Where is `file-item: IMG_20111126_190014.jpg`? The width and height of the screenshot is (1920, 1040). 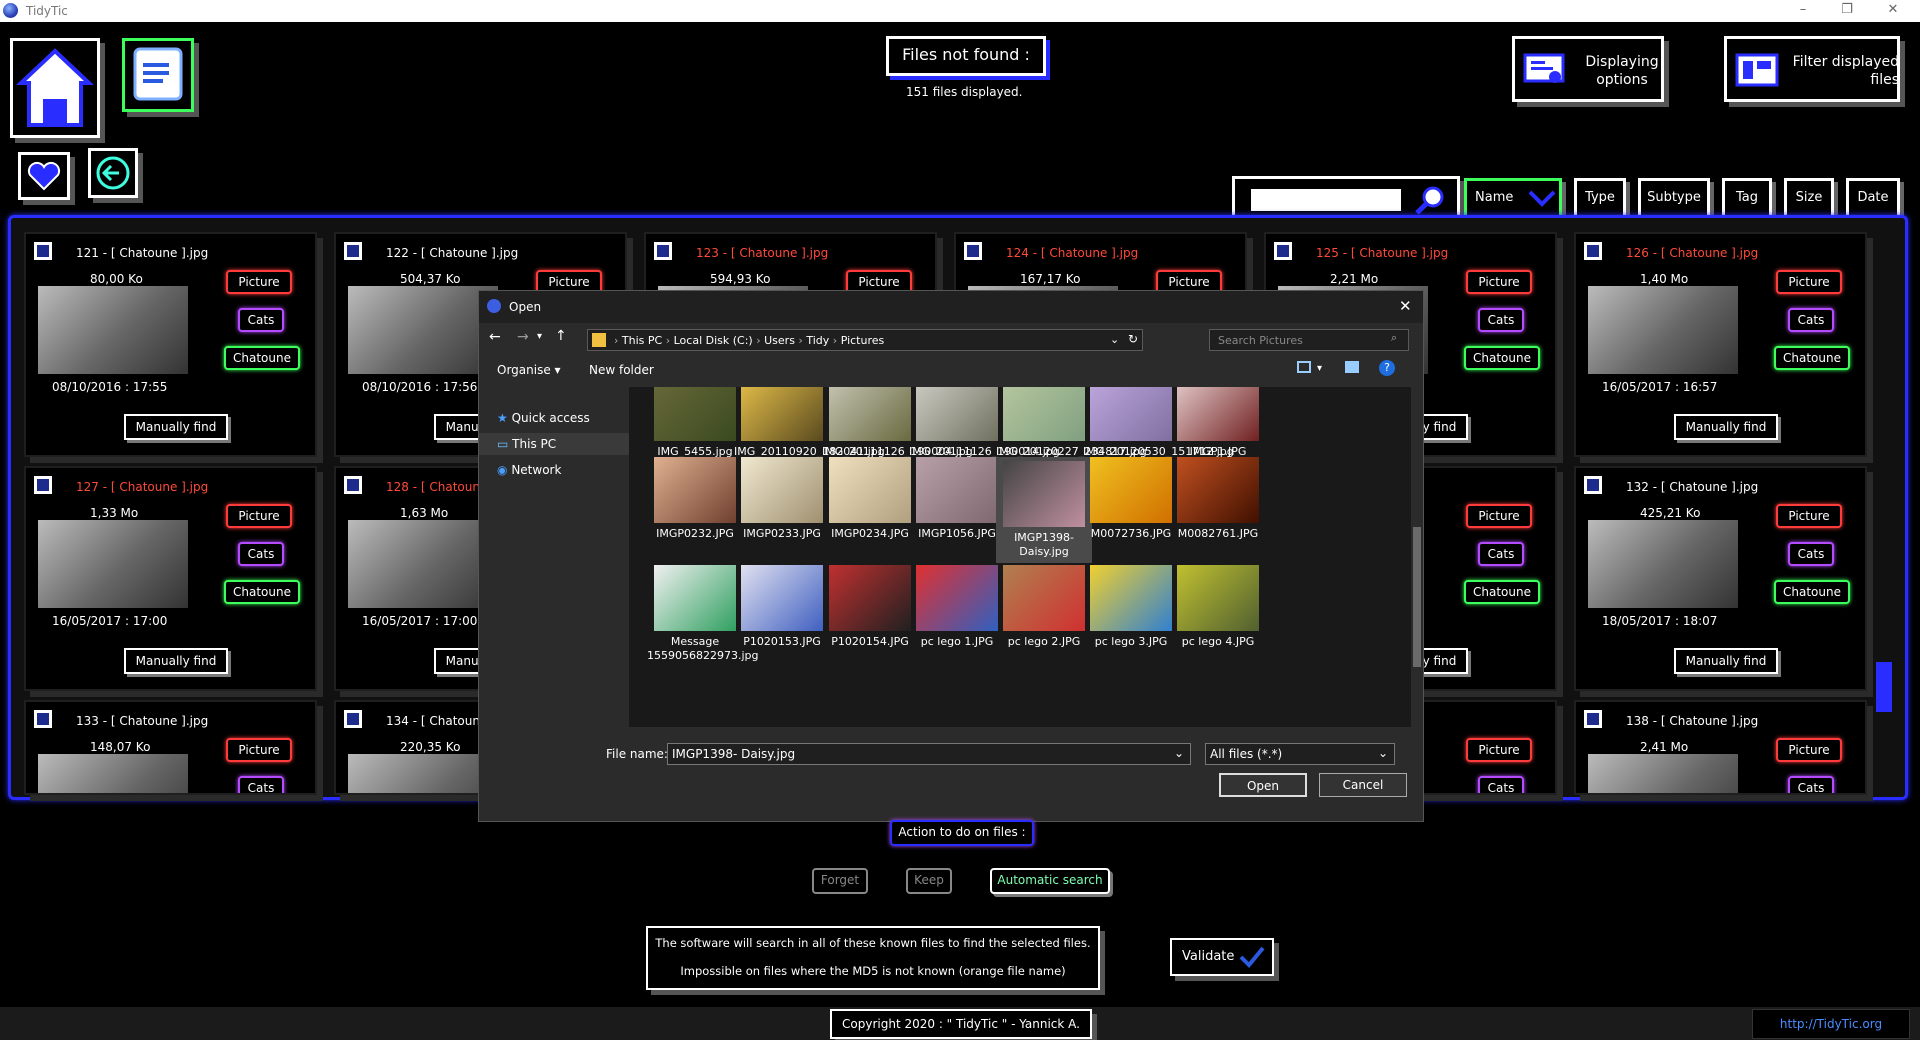
file-item: IMG_20111126_190014.jpg is located at coordinates (984, 423).